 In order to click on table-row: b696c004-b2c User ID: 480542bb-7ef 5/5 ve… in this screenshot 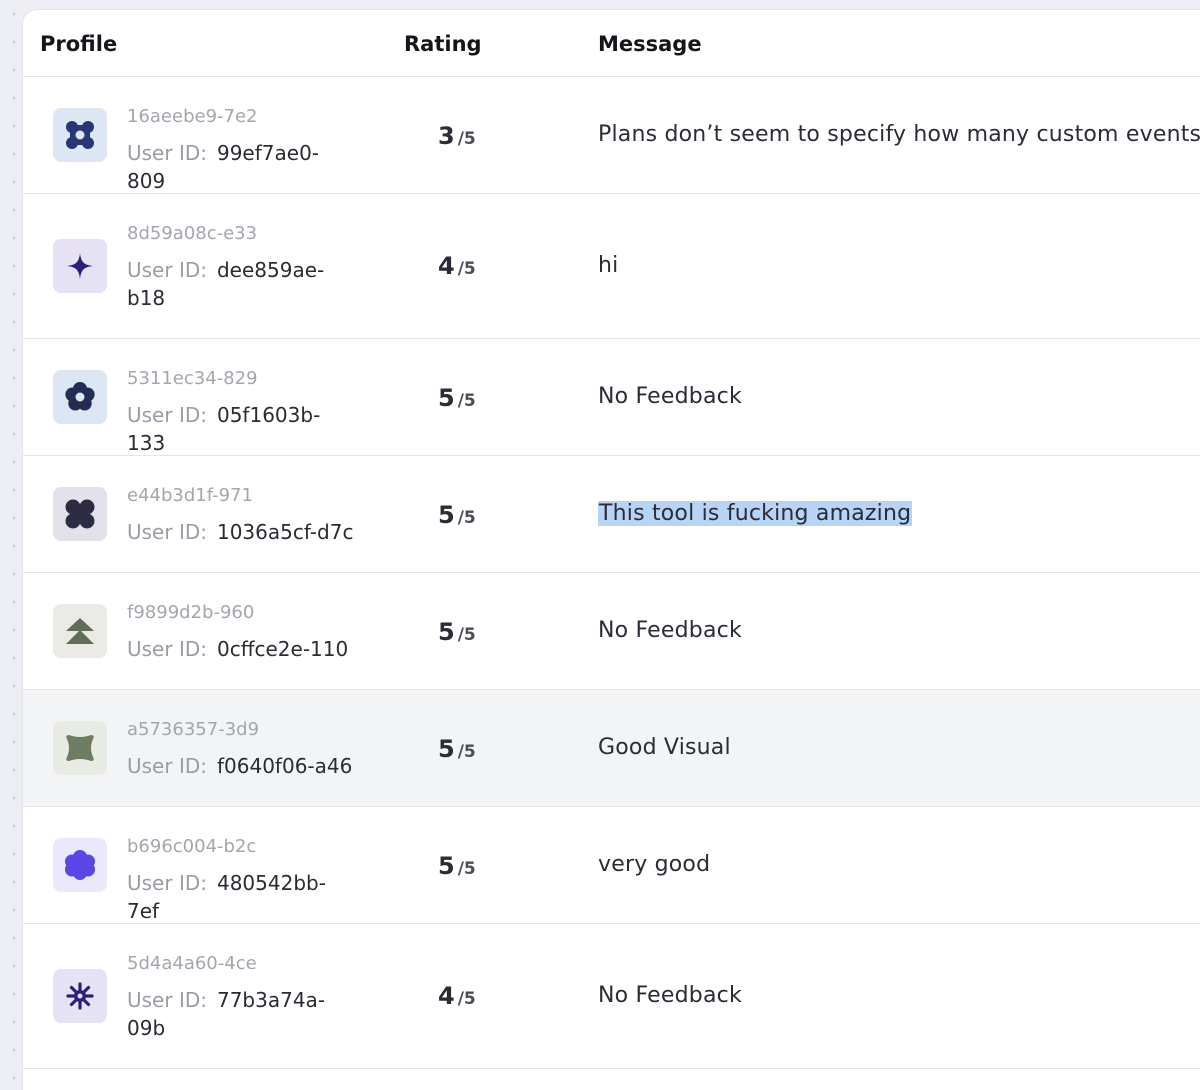, I will do `click(611, 865)`.